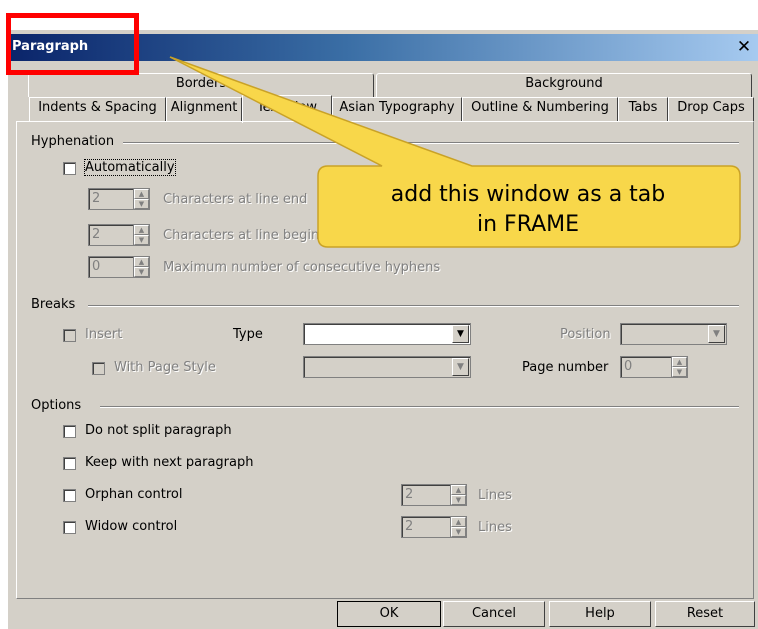  I want to click on callout-line-1: add this window as a tab, so click(528, 194).